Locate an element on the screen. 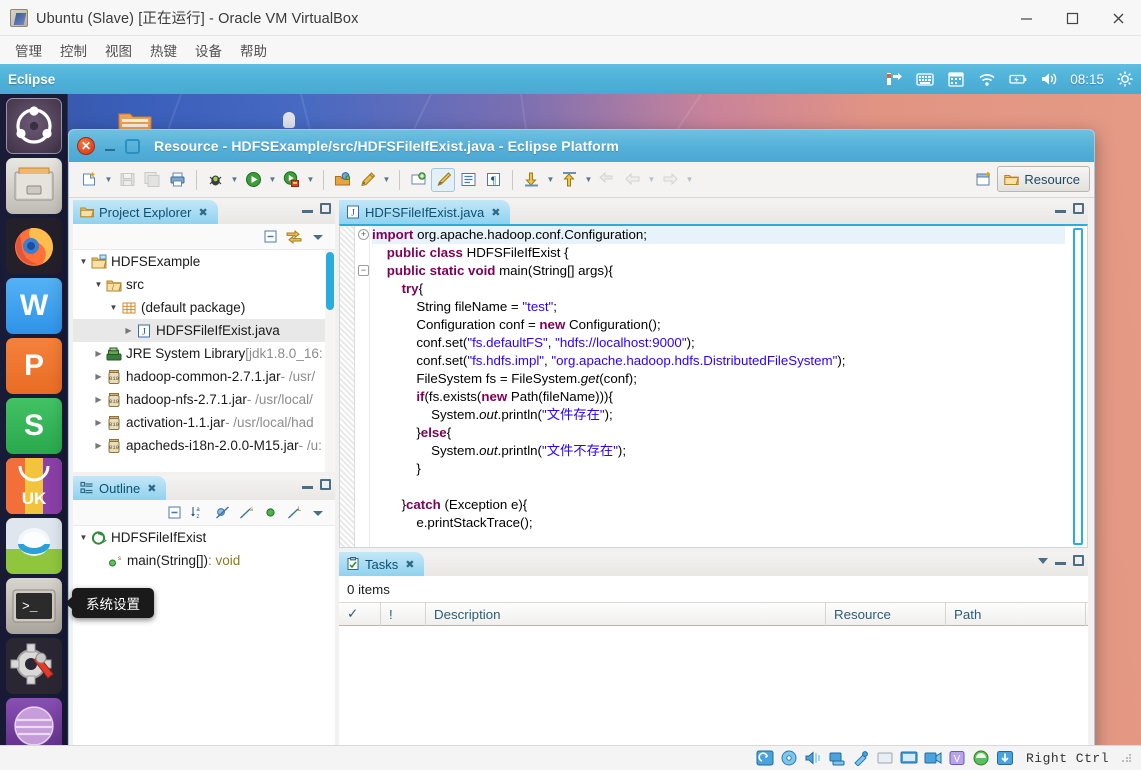  description-column: Description is located at coordinates (626, 614).